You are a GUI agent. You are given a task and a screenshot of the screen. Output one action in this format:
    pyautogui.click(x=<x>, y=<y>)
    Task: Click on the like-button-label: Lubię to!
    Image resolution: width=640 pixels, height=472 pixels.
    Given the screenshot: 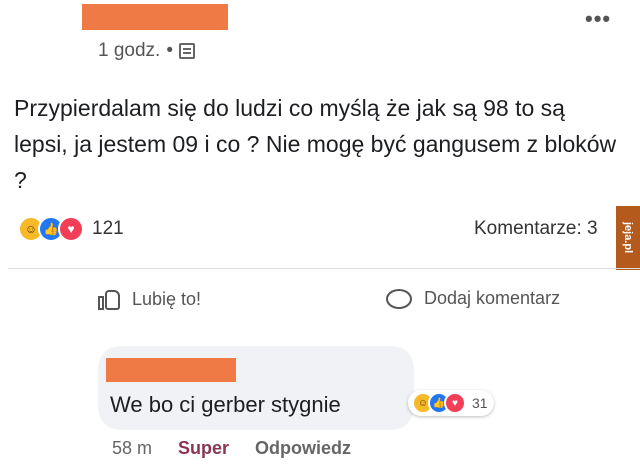 What is the action you would take?
    pyautogui.click(x=167, y=298)
    